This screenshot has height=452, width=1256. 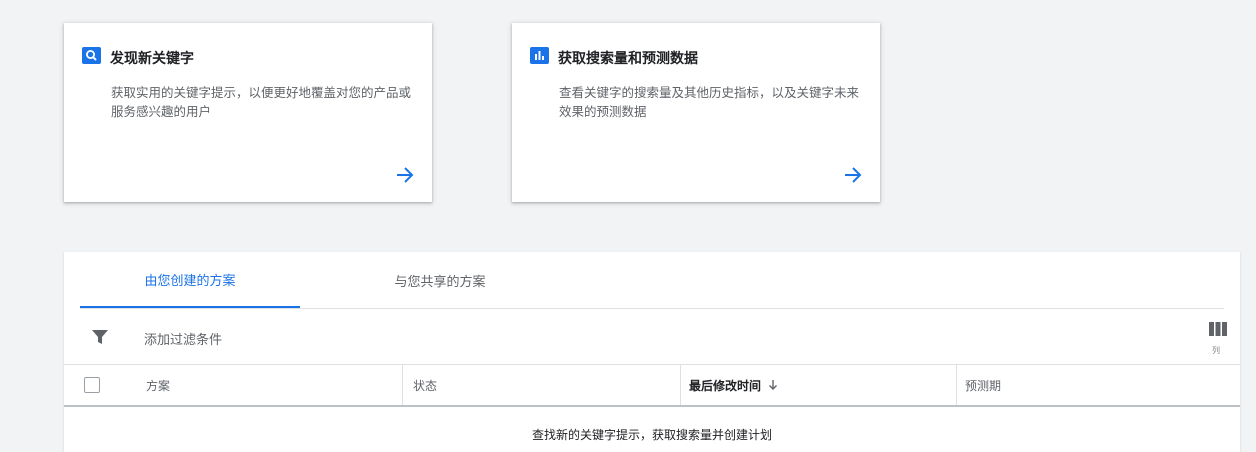 What do you see at coordinates (1216, 350) in the screenshot?
I see `columns-label: 列` at bounding box center [1216, 350].